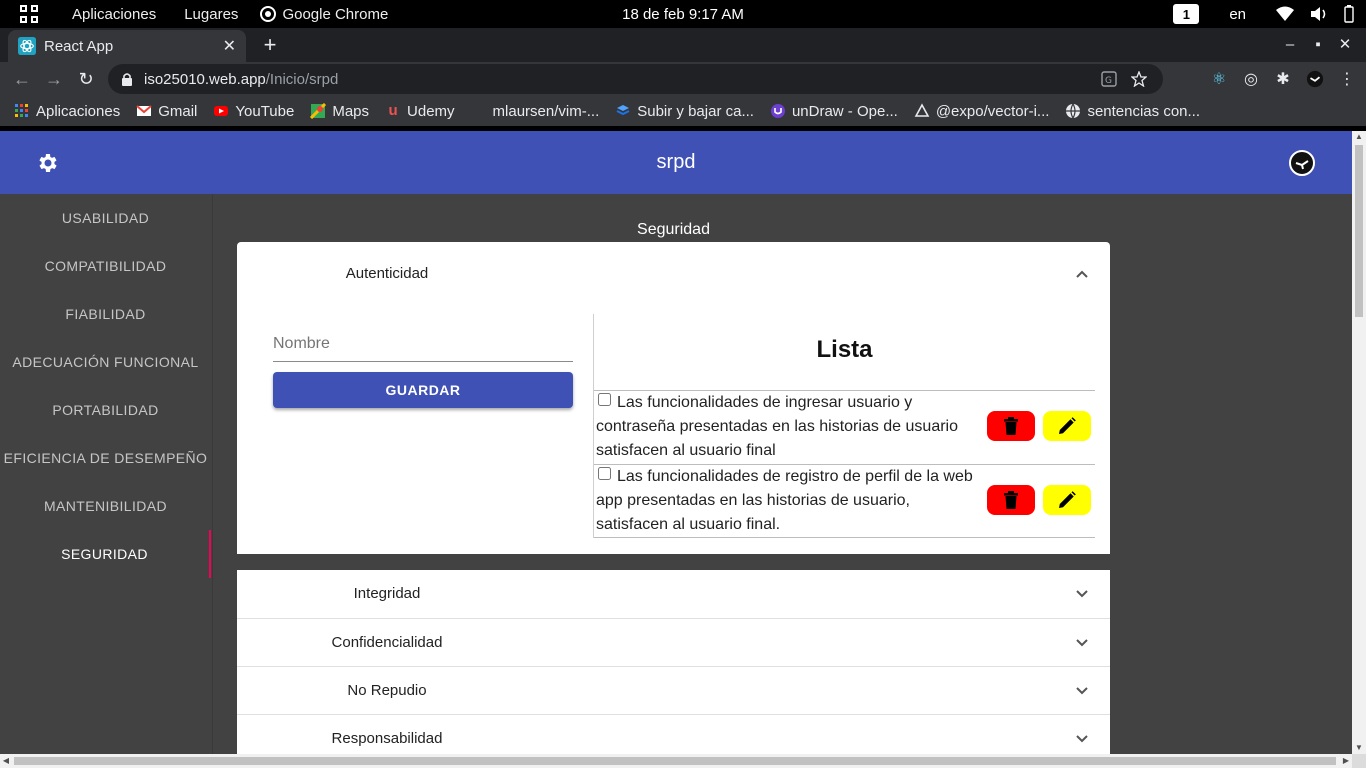 The image size is (1366, 768). What do you see at coordinates (1347, 79) in the screenshot?
I see `chrome-menu-icon: ⋮` at bounding box center [1347, 79].